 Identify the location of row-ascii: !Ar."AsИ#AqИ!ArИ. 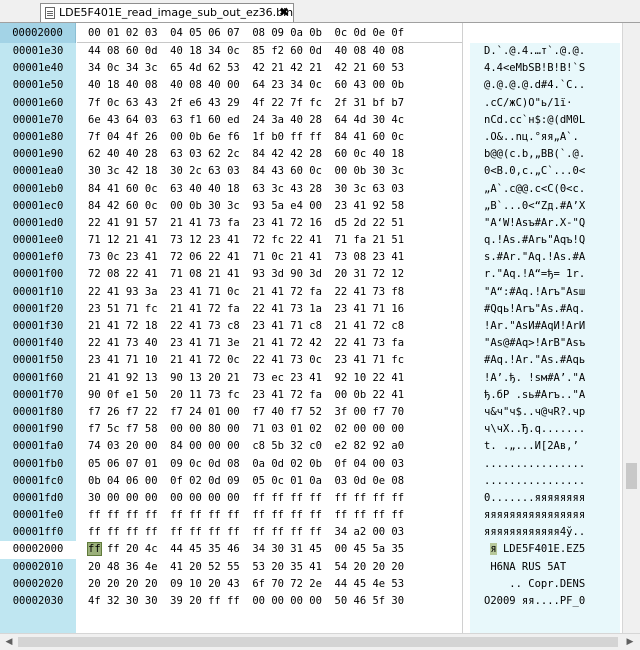
(534, 326).